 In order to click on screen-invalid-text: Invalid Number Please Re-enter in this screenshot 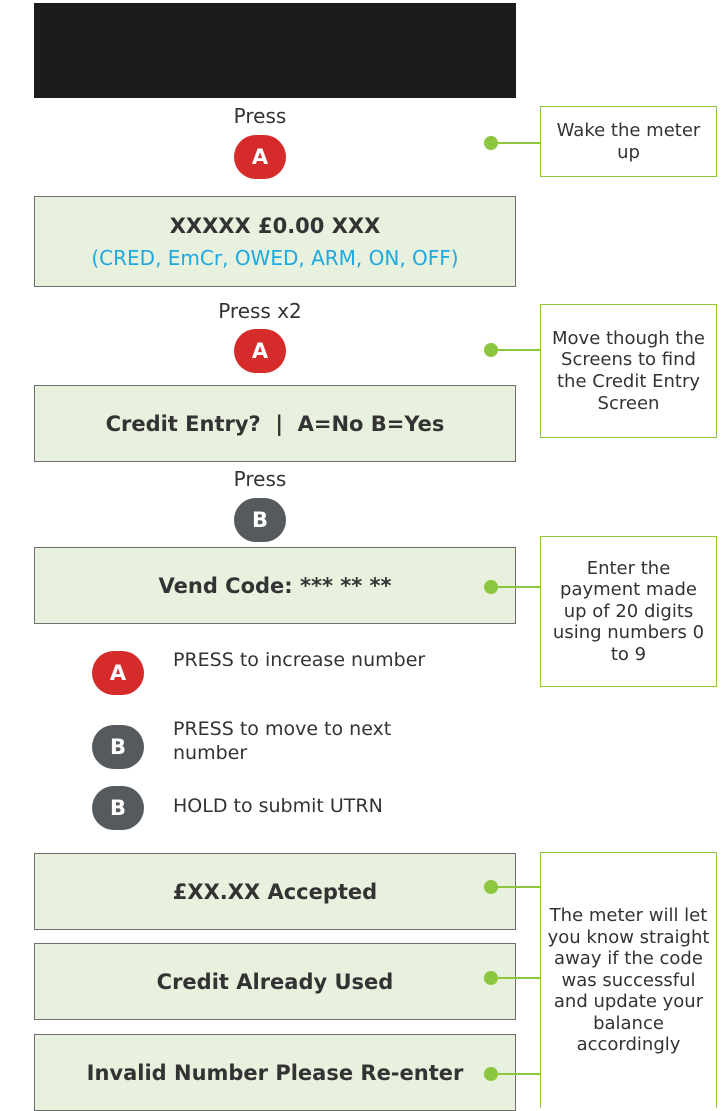, I will do `click(275, 1072)`.